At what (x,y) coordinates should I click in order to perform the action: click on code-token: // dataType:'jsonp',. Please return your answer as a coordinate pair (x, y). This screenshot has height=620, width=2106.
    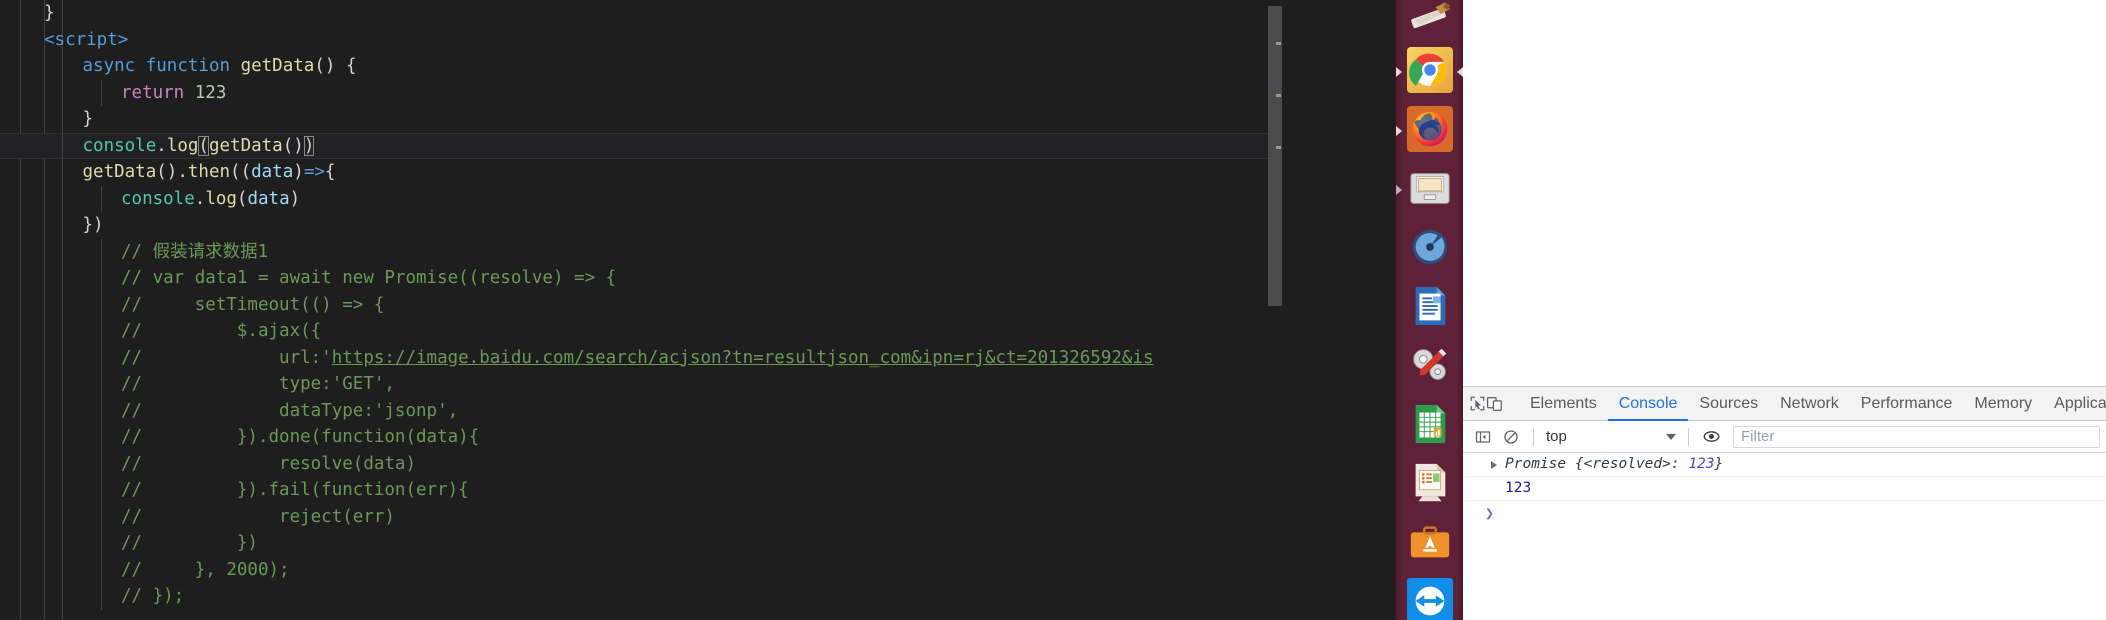
    Looking at the image, I should click on (290, 410).